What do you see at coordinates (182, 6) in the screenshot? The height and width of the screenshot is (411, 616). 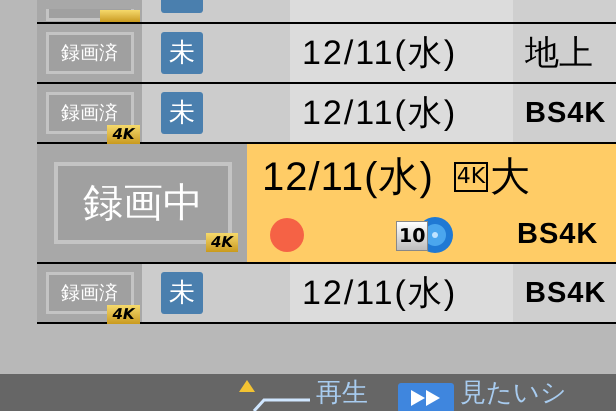 I see `unwatched-badge` at bounding box center [182, 6].